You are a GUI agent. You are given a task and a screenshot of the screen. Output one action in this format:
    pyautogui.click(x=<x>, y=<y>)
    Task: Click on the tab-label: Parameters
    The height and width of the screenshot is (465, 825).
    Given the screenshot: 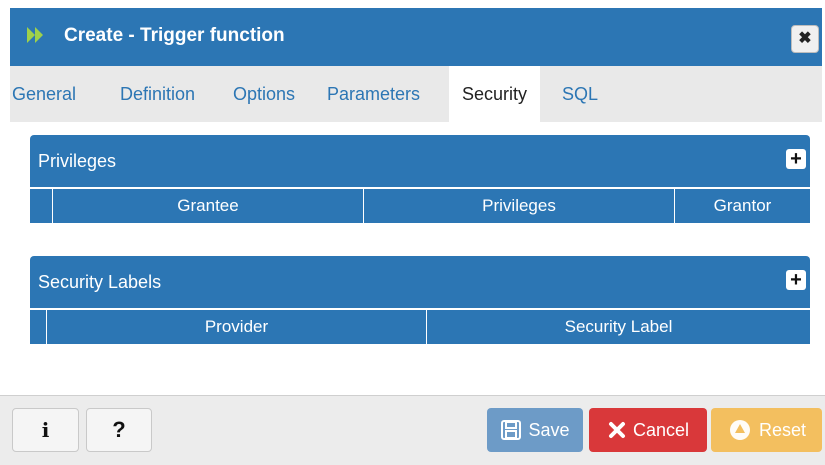 What is the action you would take?
    pyautogui.click(x=374, y=94)
    